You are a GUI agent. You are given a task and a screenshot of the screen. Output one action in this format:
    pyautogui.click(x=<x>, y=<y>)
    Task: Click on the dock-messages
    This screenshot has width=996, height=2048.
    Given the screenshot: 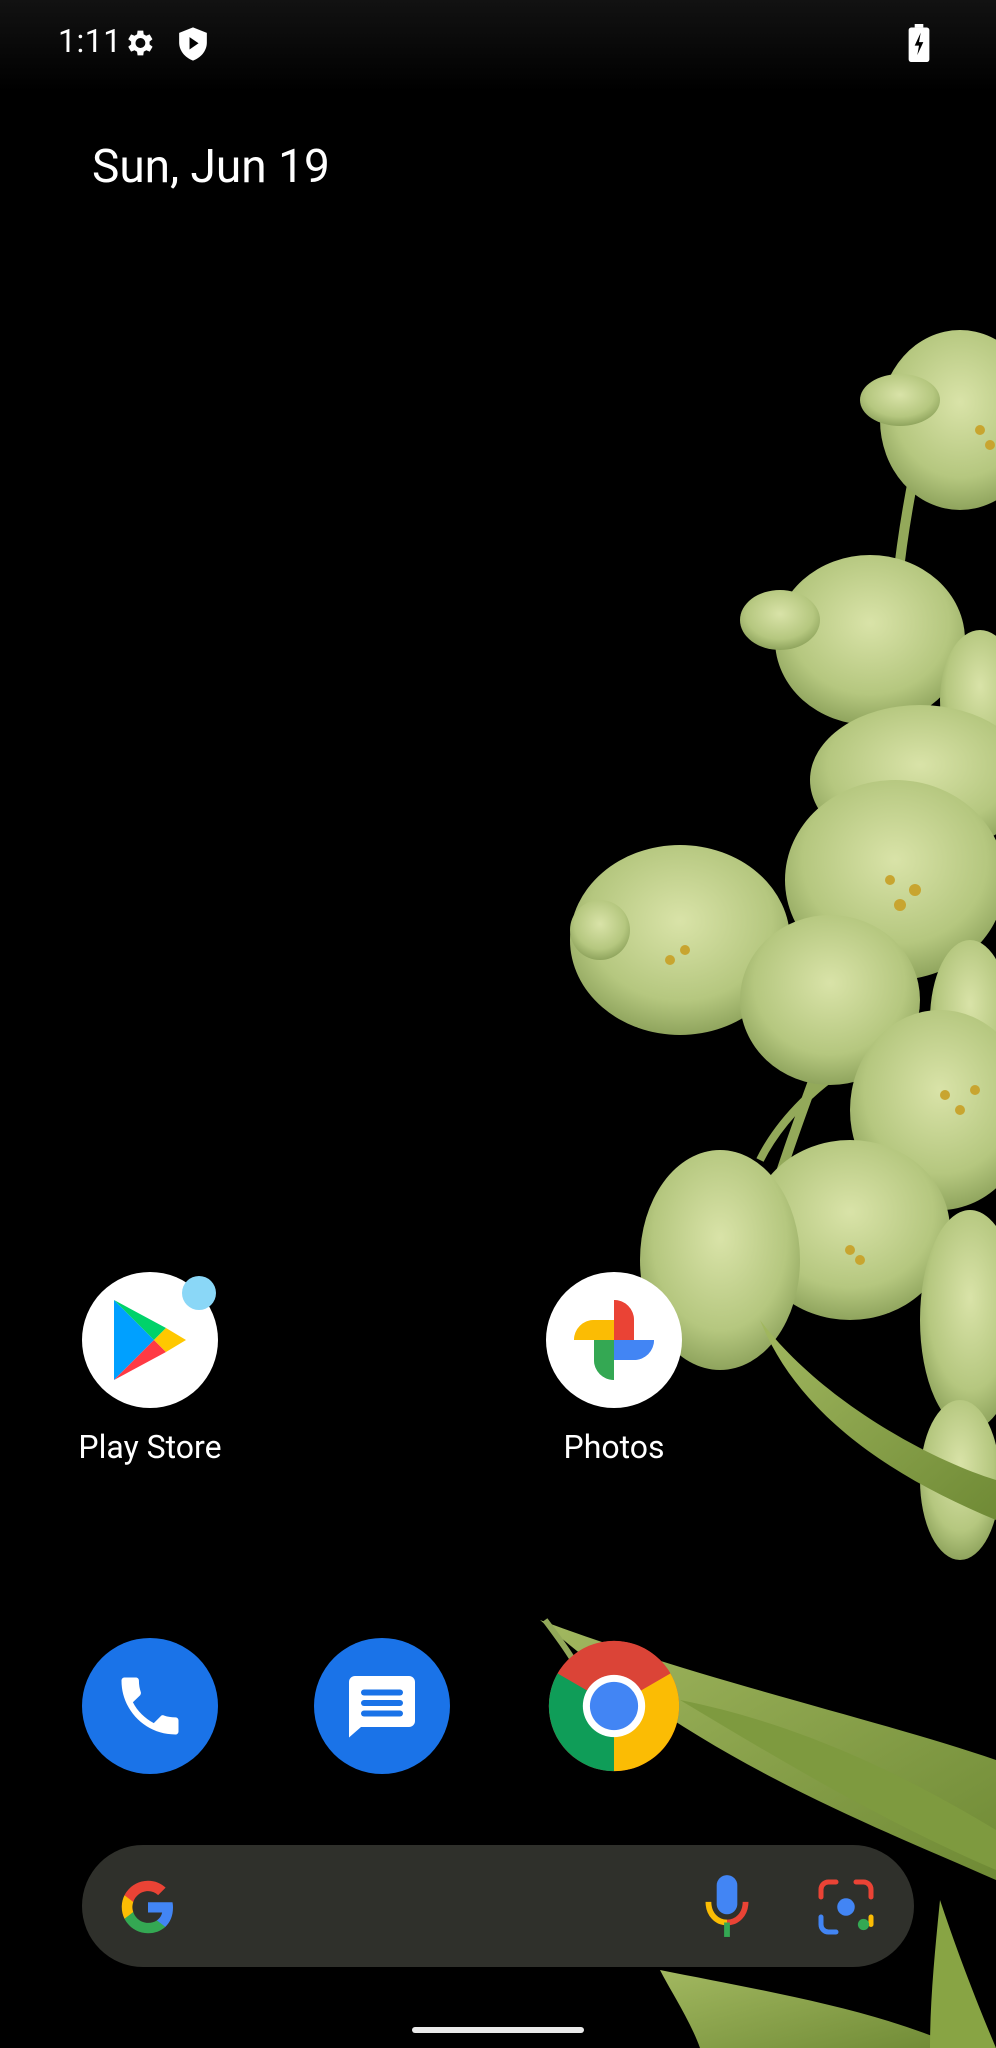 What is the action you would take?
    pyautogui.click(x=382, y=1706)
    